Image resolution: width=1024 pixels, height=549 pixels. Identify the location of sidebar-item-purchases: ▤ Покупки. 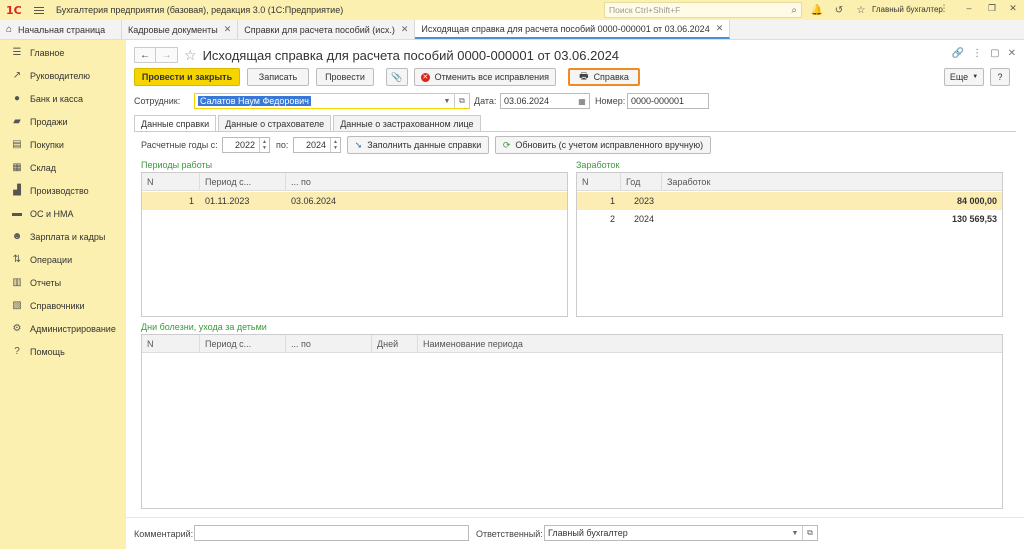
(63, 144).